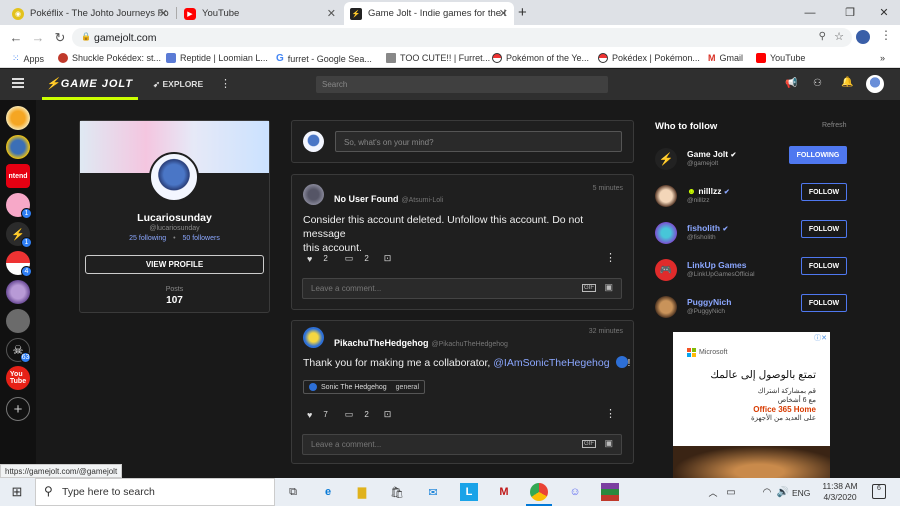  I want to click on suggested-user-name: PuggyNich, so click(709, 302).